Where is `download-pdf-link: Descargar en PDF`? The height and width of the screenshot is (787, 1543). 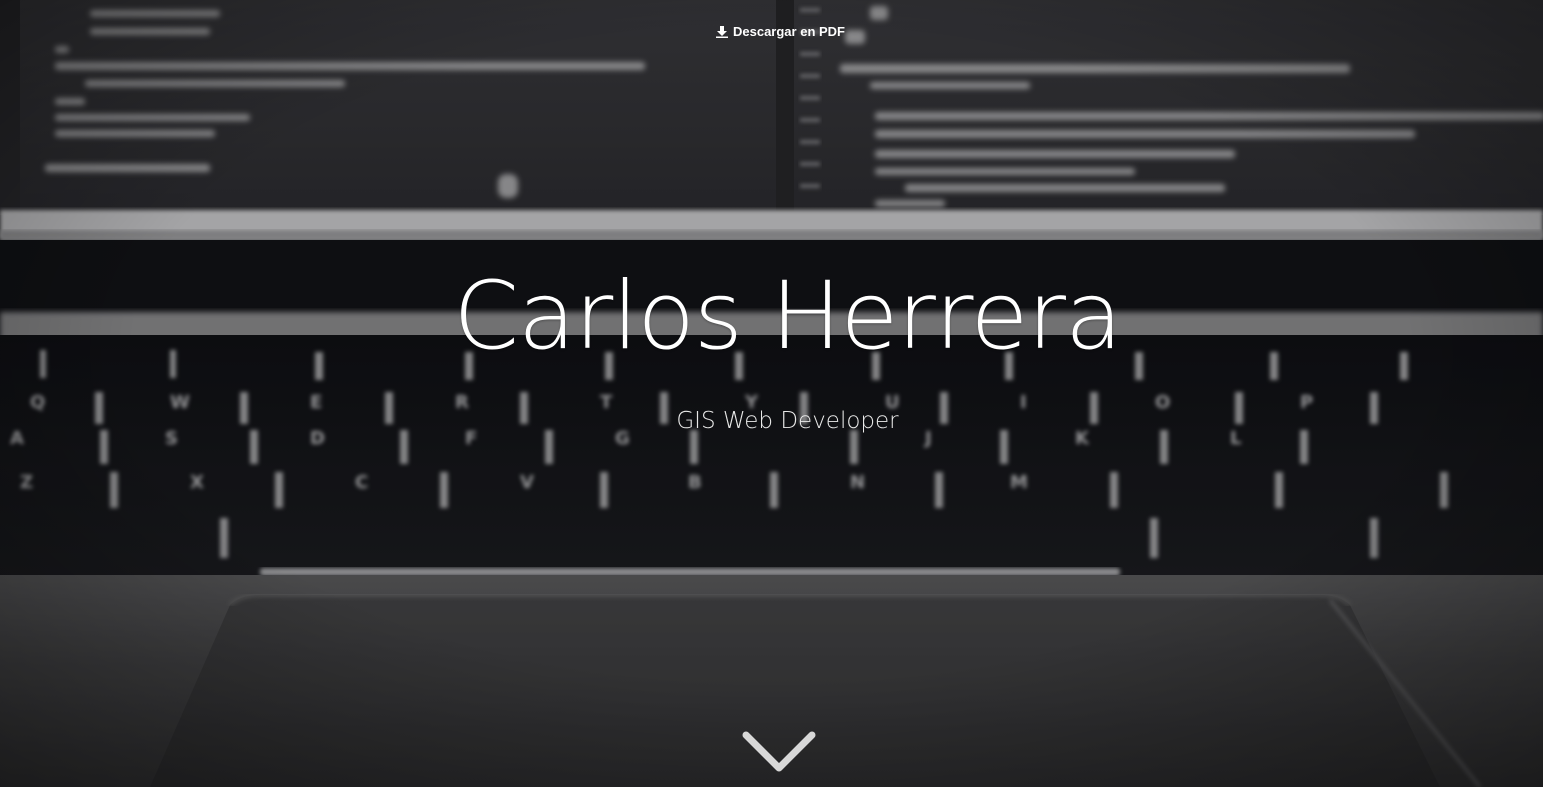 download-pdf-link: Descargar en PDF is located at coordinates (771, 33).